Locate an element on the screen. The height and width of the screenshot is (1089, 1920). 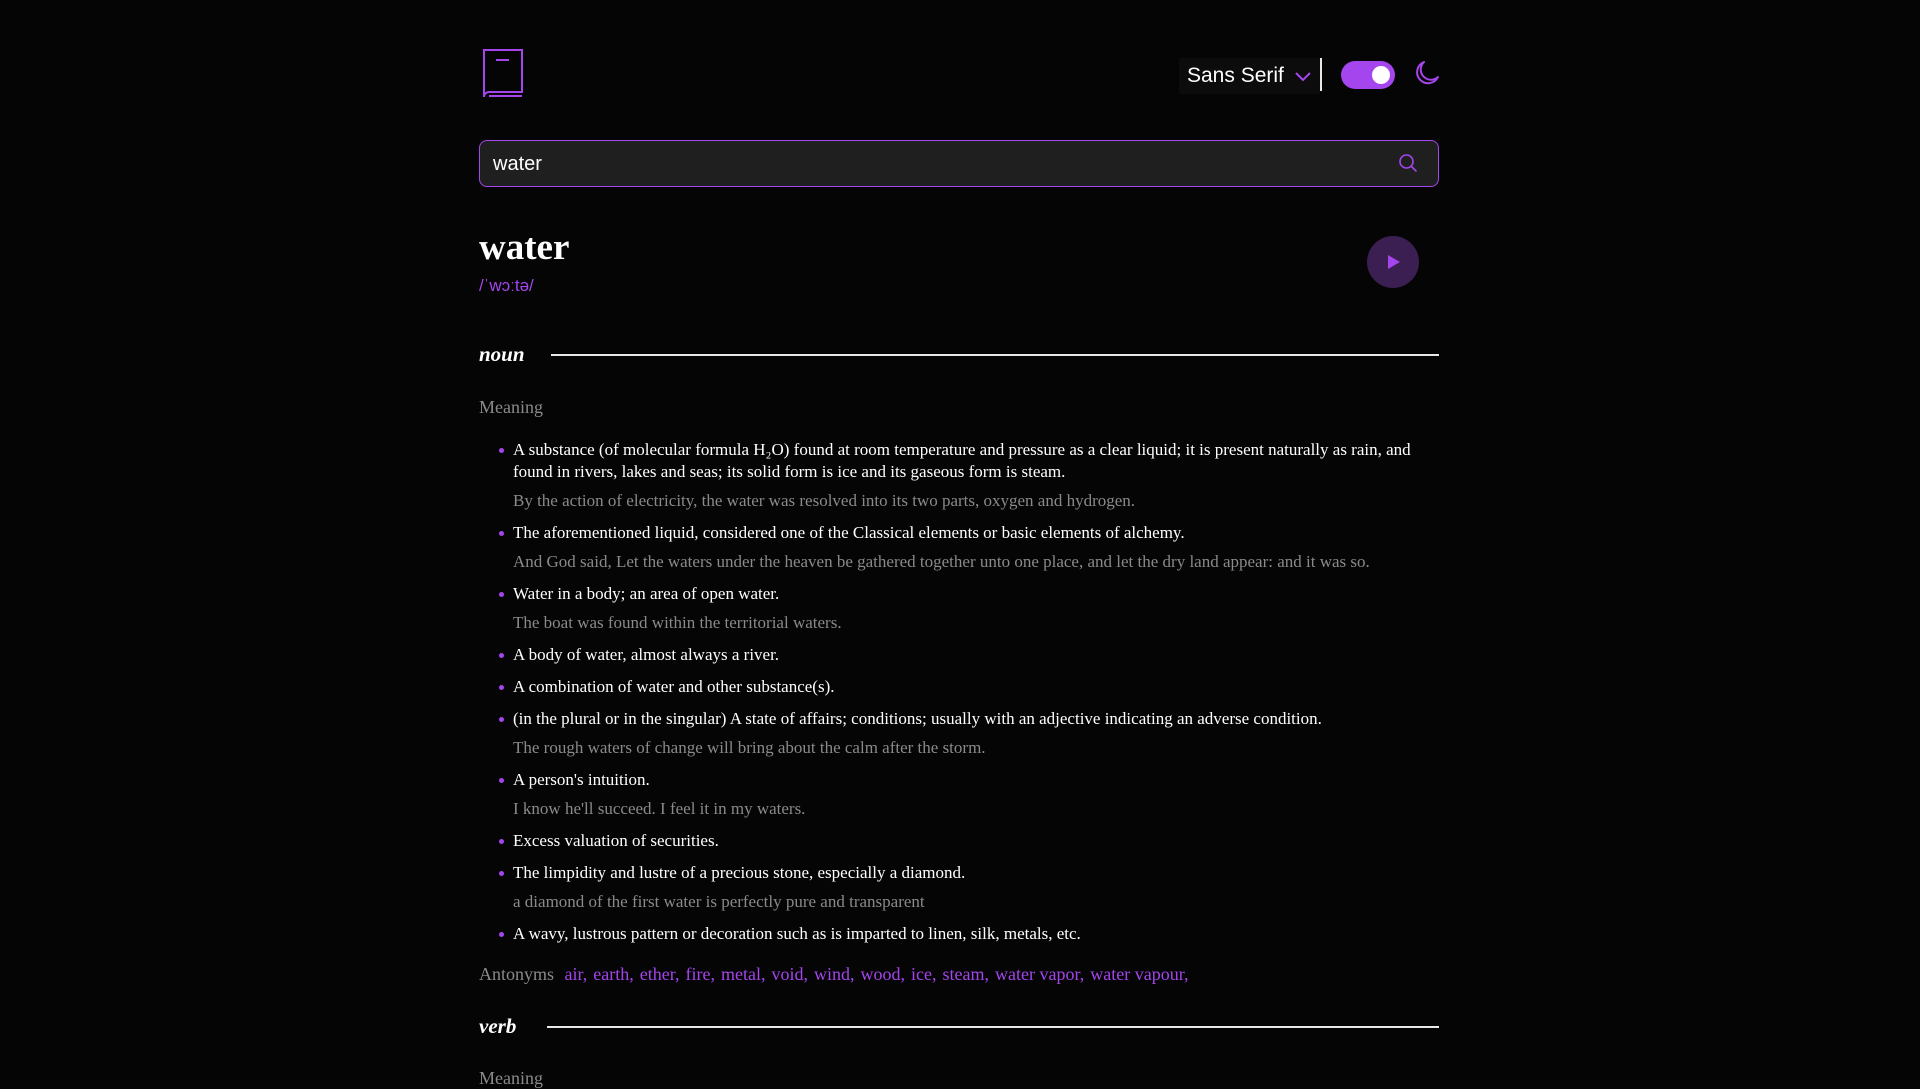
part-of-speech-verb: verb is located at coordinates (498, 1026).